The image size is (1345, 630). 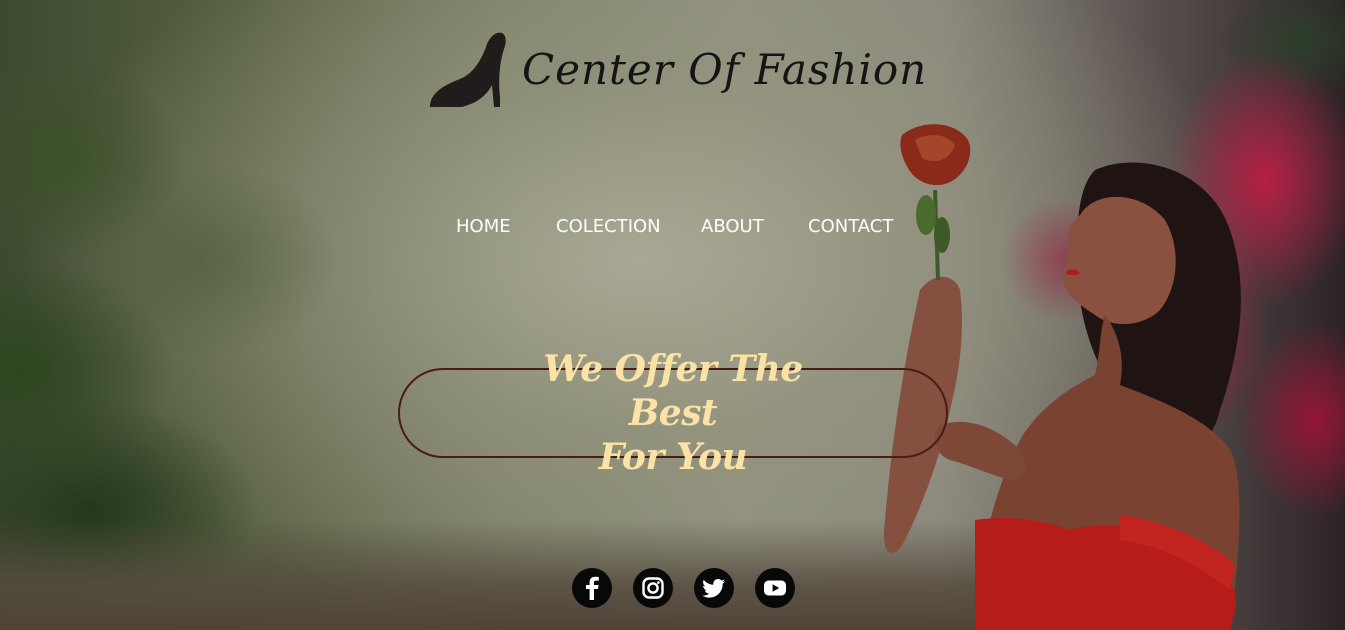 I want to click on nav-home: HOME, so click(x=506, y=226).